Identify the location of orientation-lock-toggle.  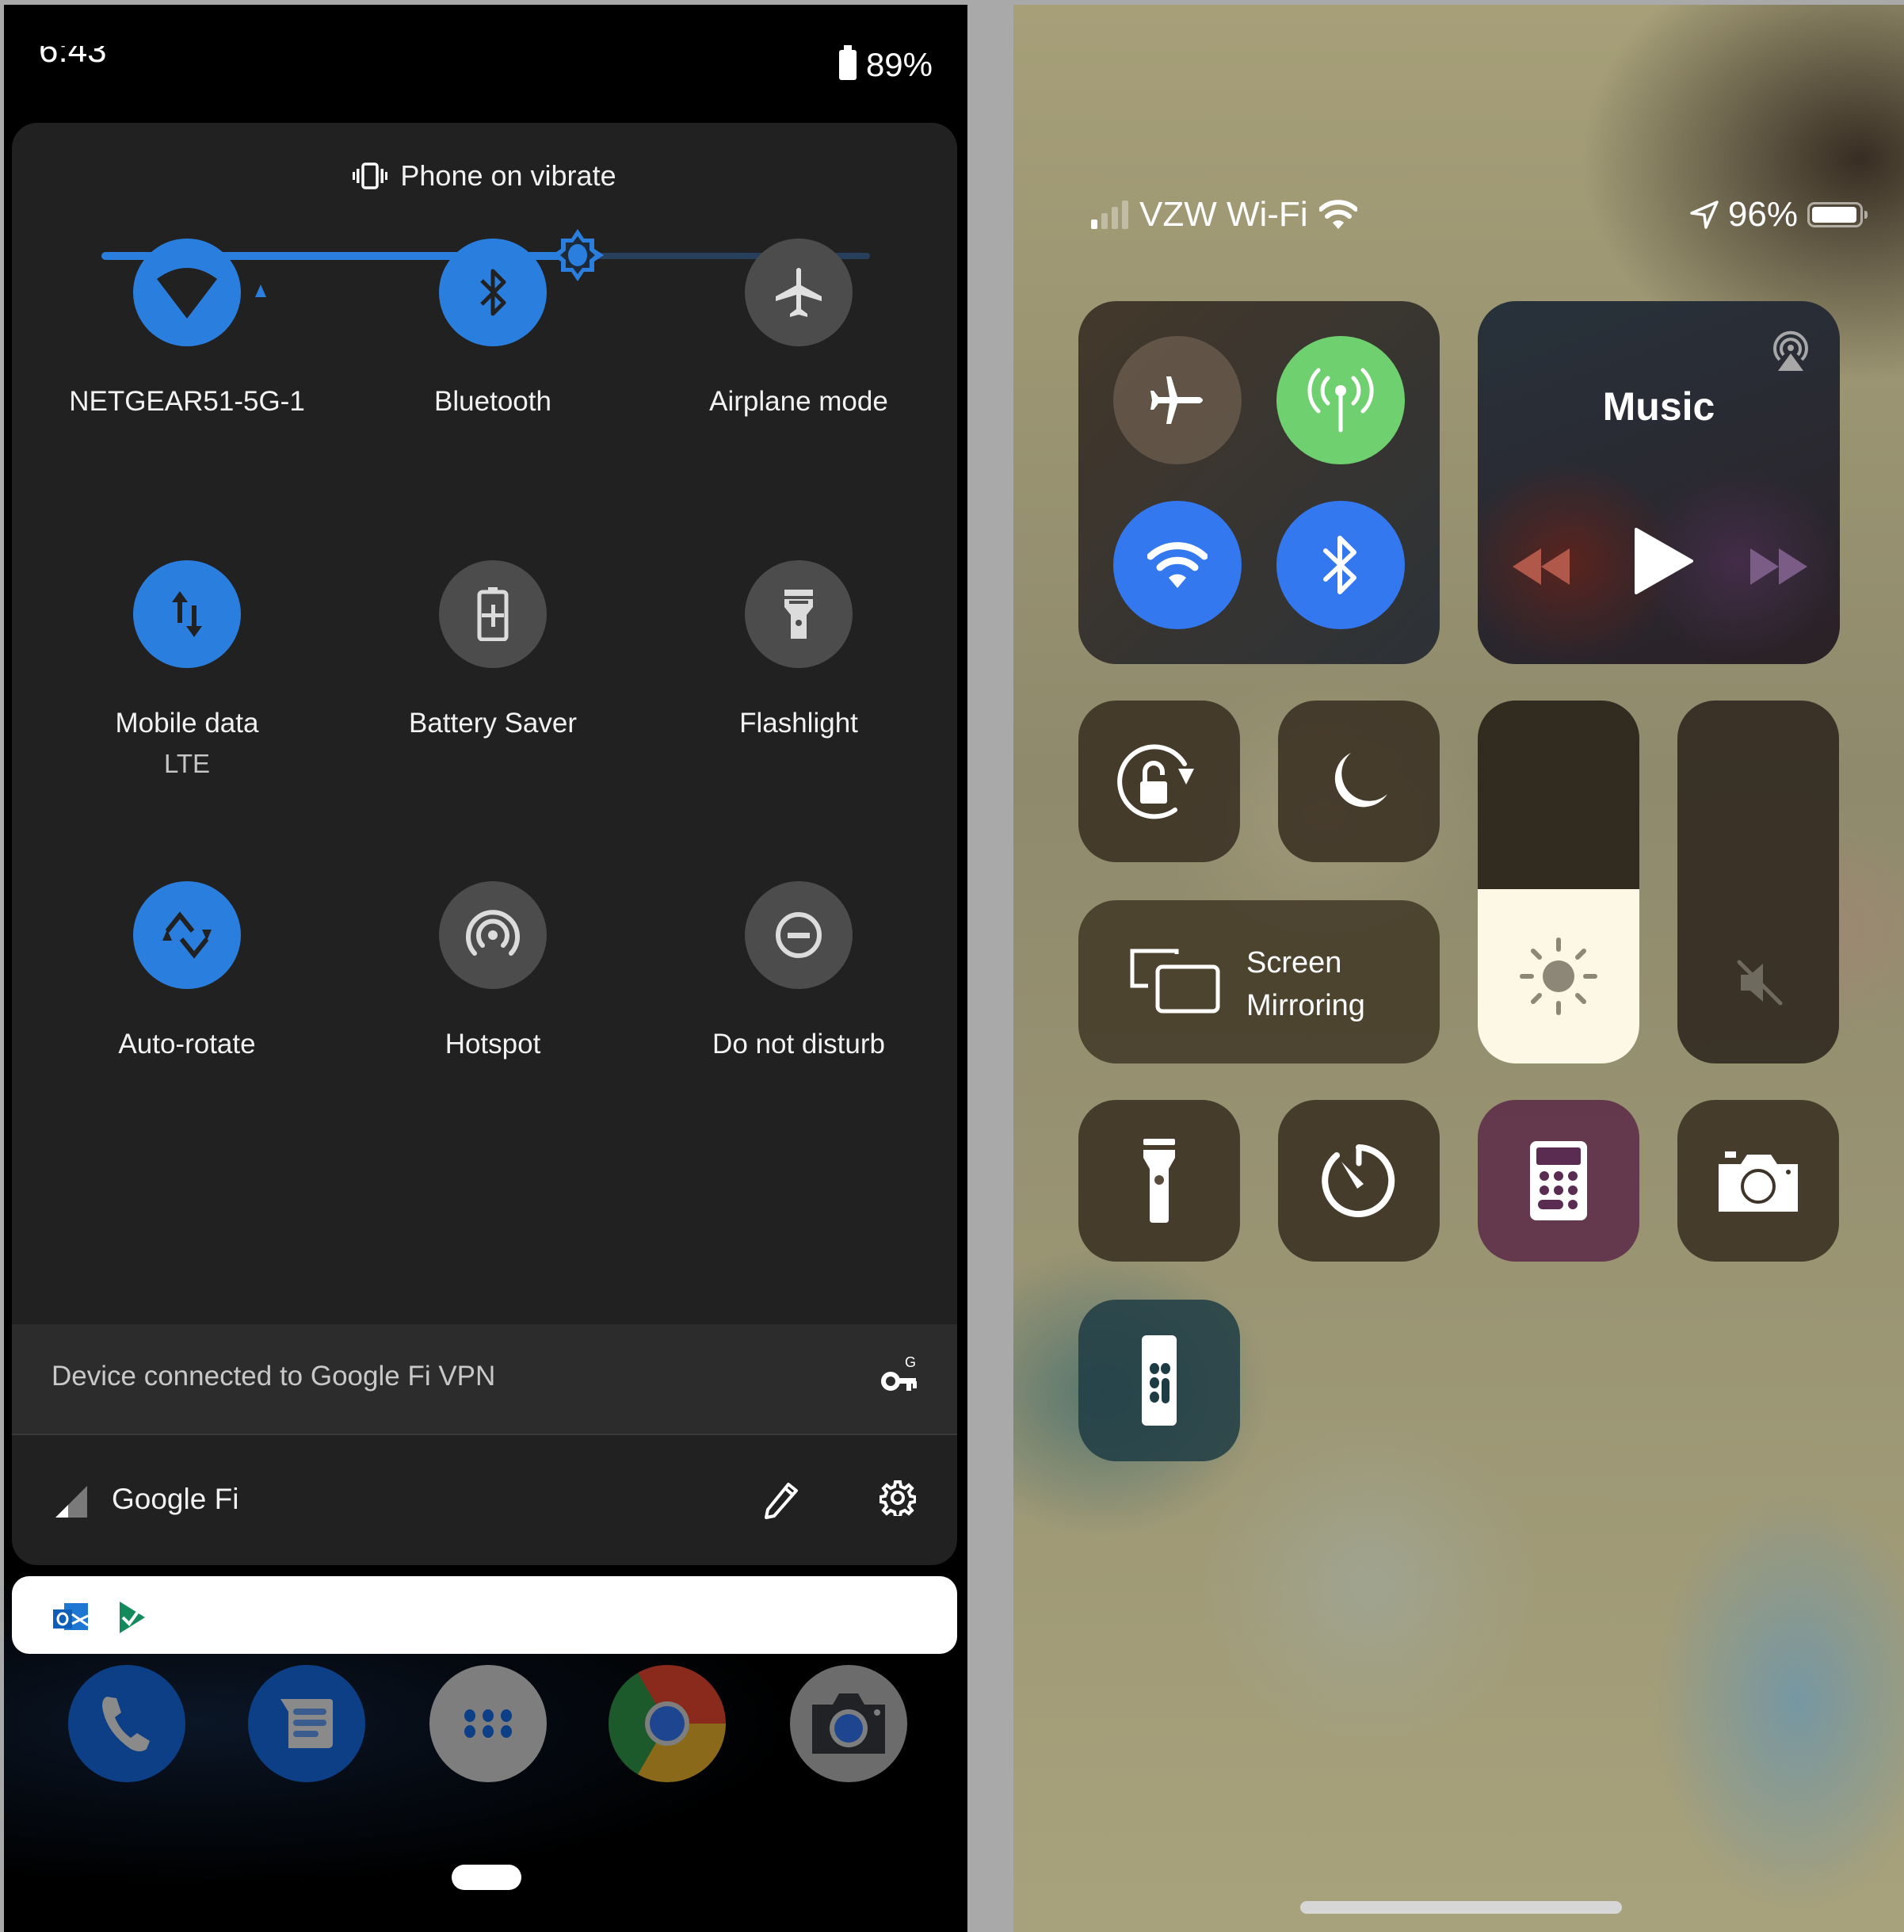
(1159, 782).